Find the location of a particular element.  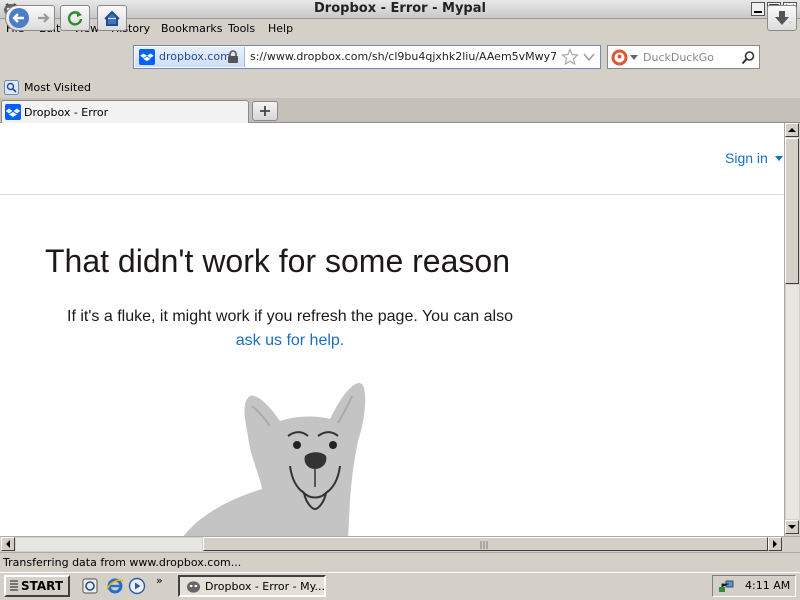

home-icon is located at coordinates (112, 18).